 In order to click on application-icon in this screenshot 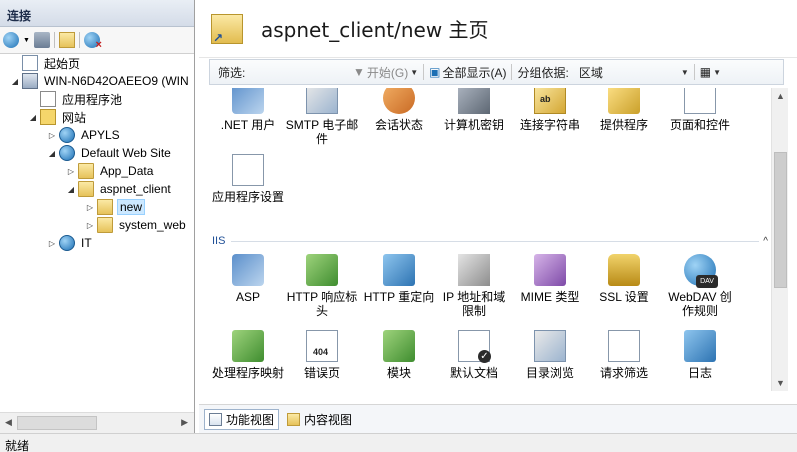, I will do `click(105, 207)`.